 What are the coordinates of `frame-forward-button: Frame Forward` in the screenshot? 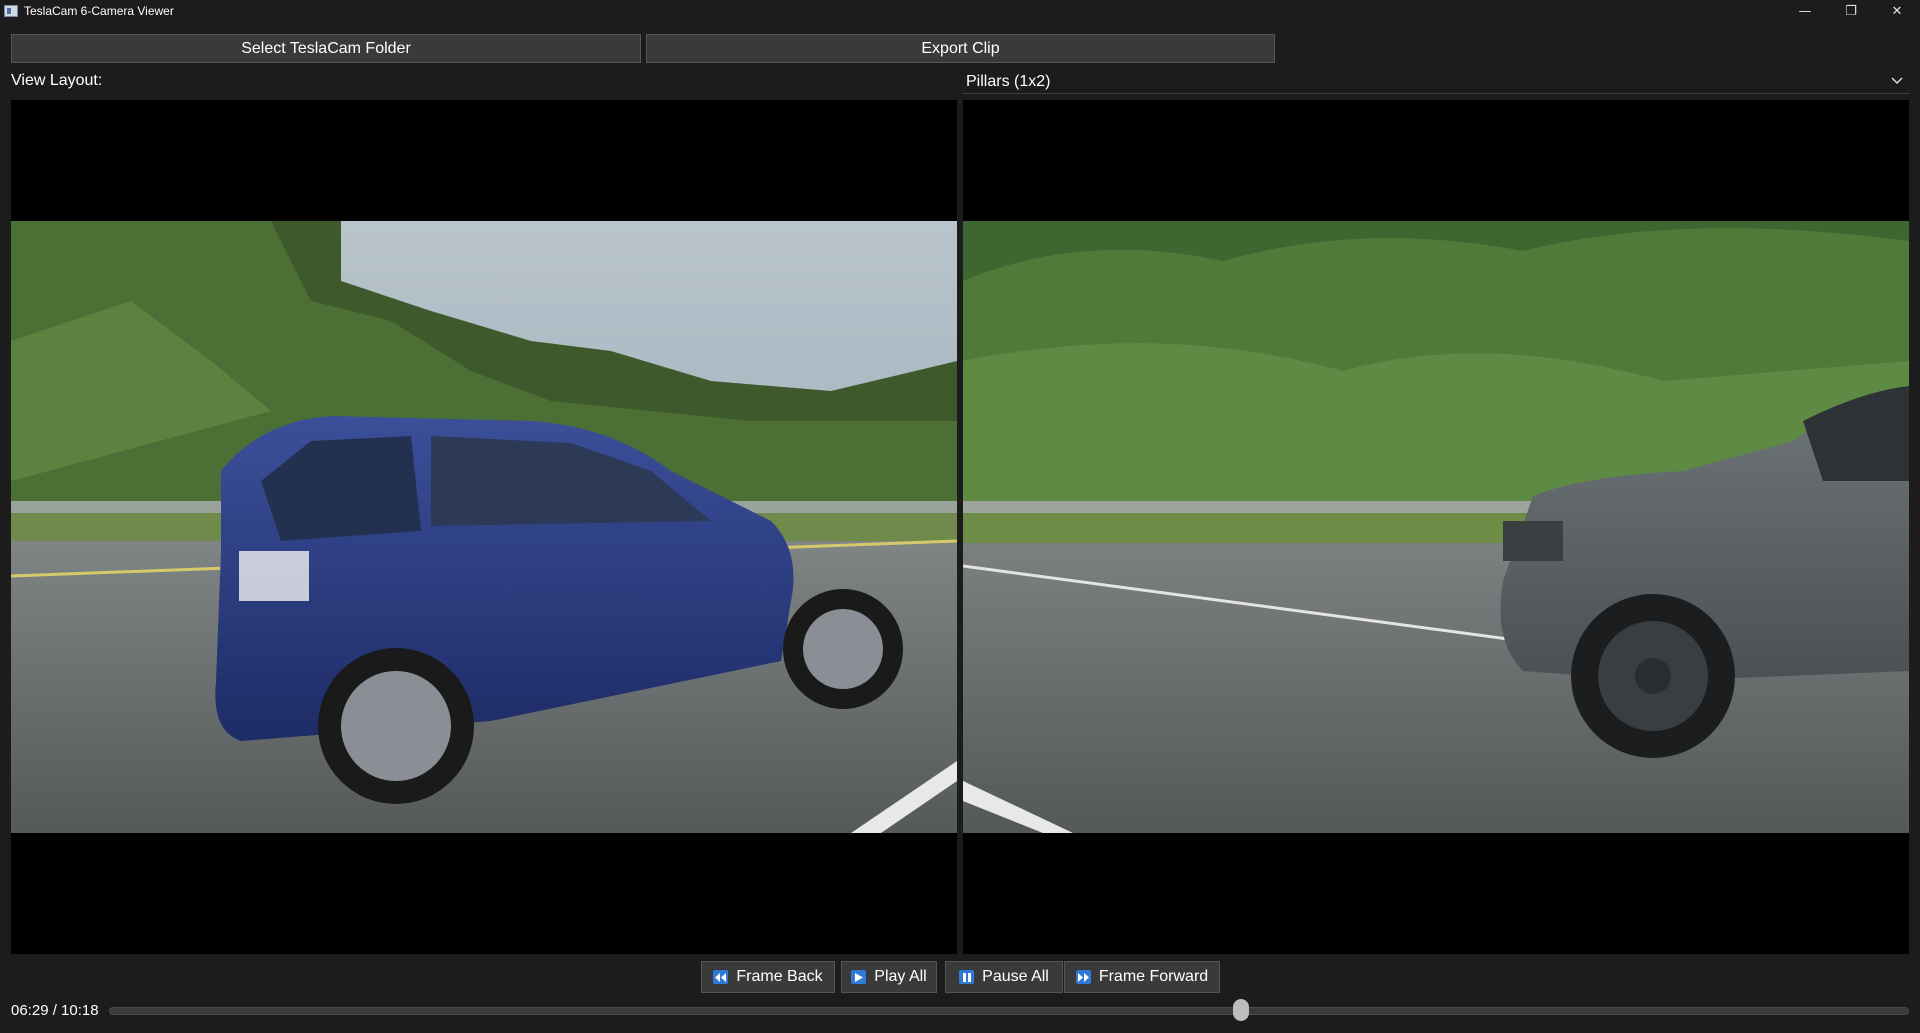 It's located at (1142, 977).